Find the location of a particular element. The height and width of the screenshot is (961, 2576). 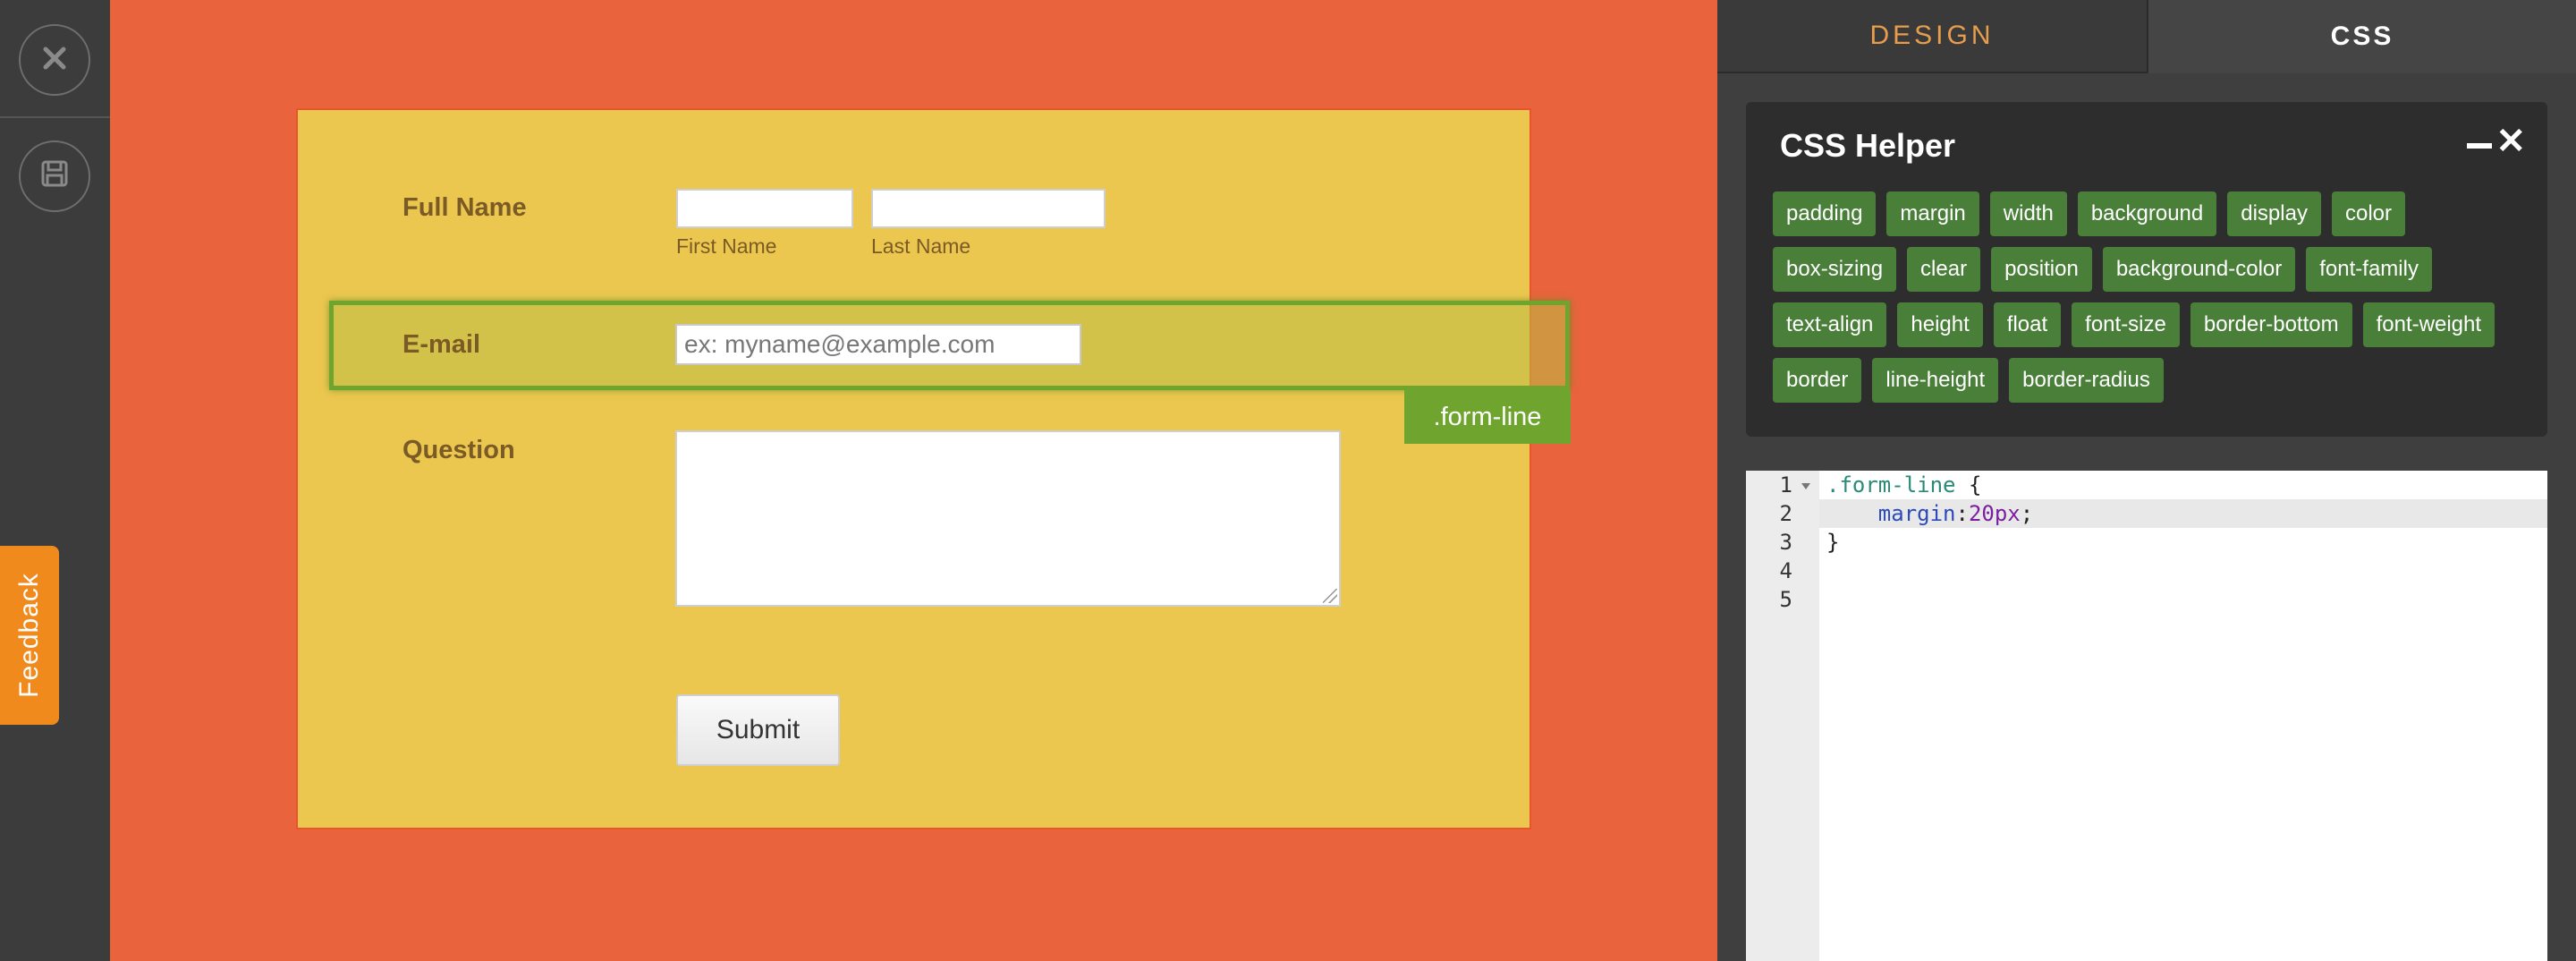

chip-font-weight: font-weight is located at coordinates (2429, 324).